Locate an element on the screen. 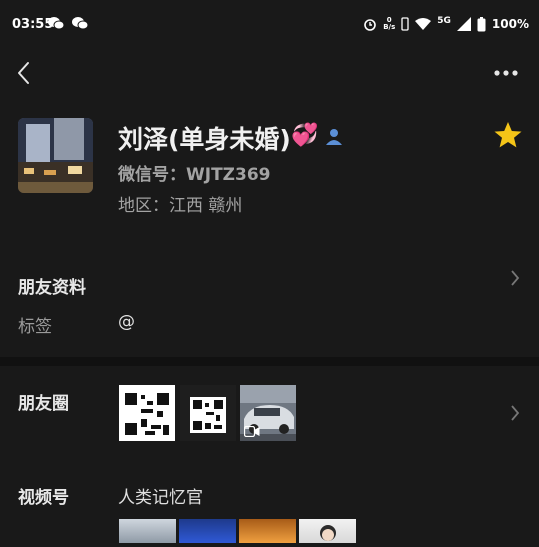 This screenshot has height=547, width=539. video-icon is located at coordinates (252, 431).